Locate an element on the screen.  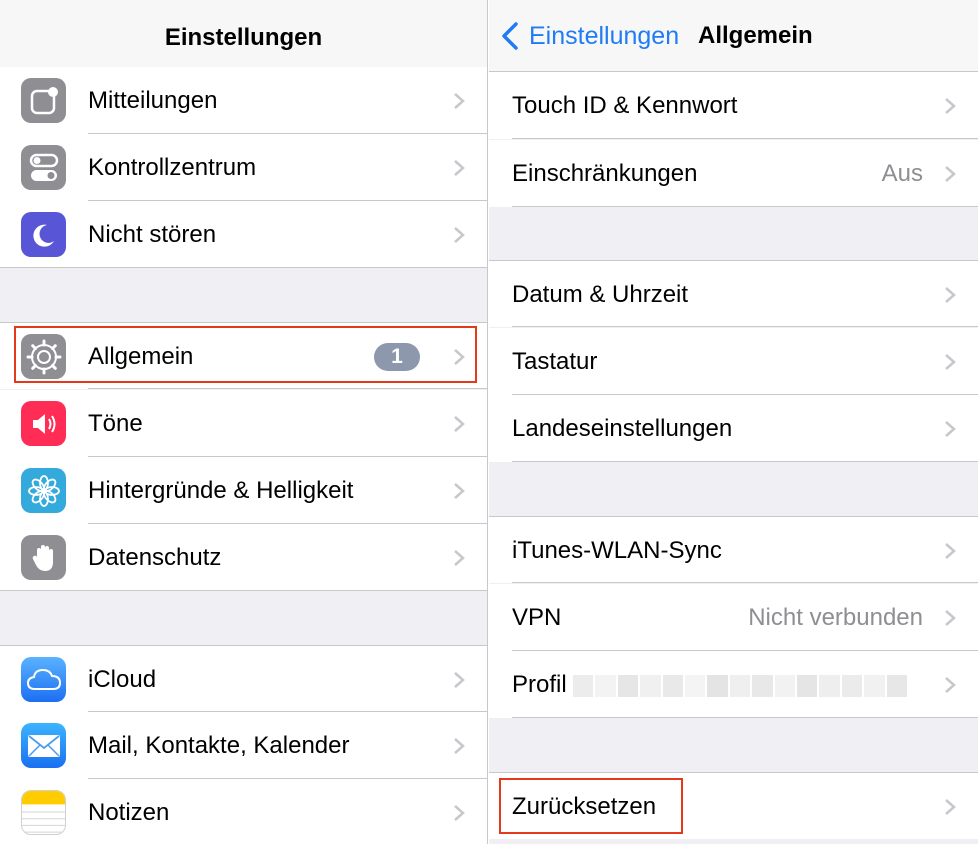
privacy-hand-icon is located at coordinates (43, 557).